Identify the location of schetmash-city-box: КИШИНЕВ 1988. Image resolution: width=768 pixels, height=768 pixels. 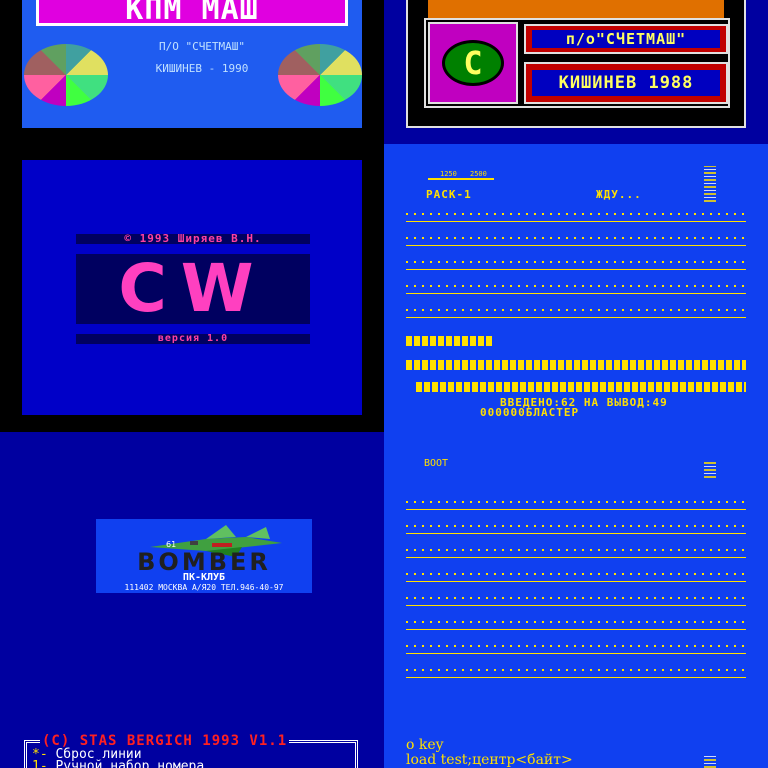
(626, 83).